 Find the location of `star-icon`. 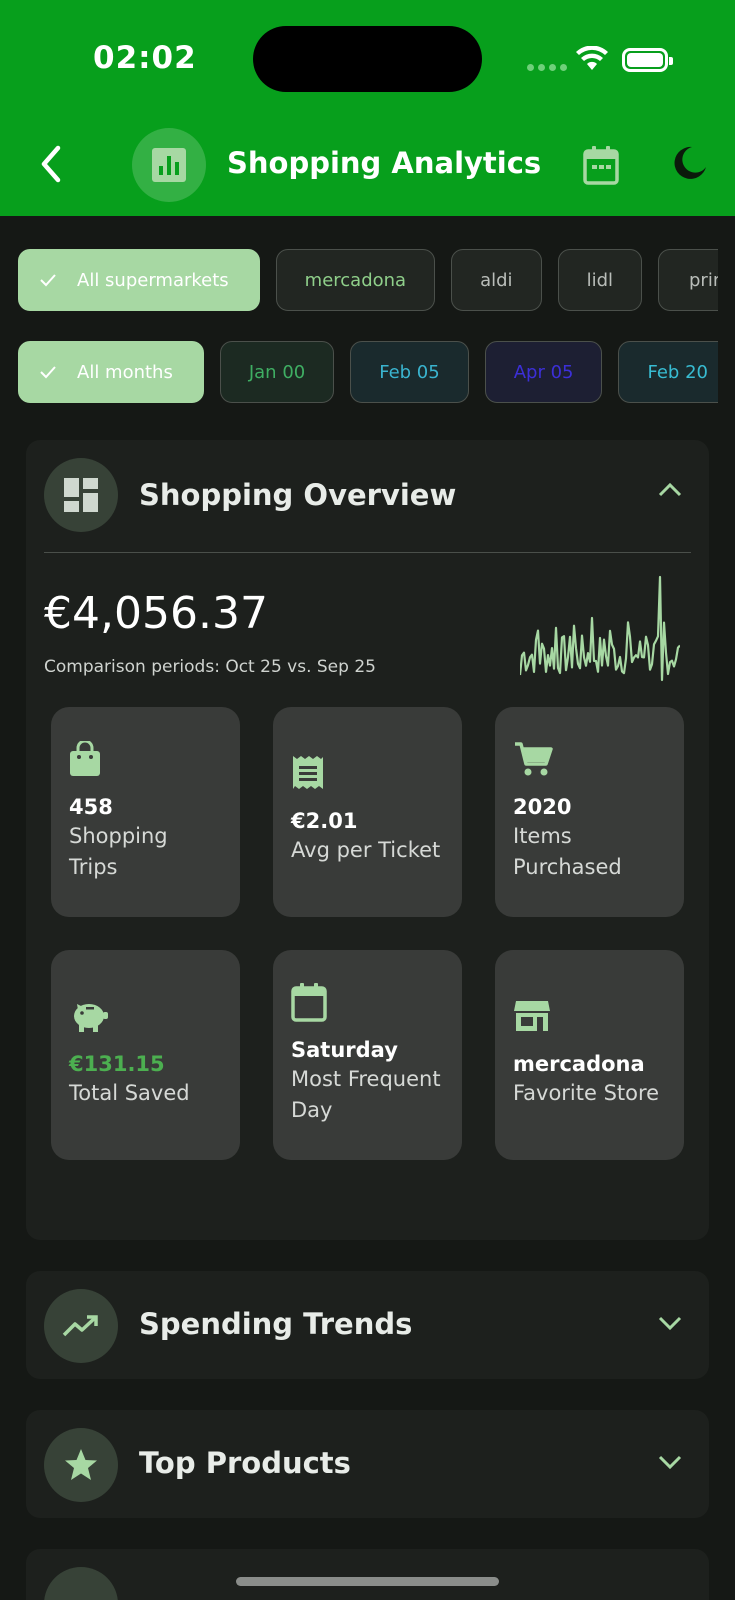

star-icon is located at coordinates (81, 1465).